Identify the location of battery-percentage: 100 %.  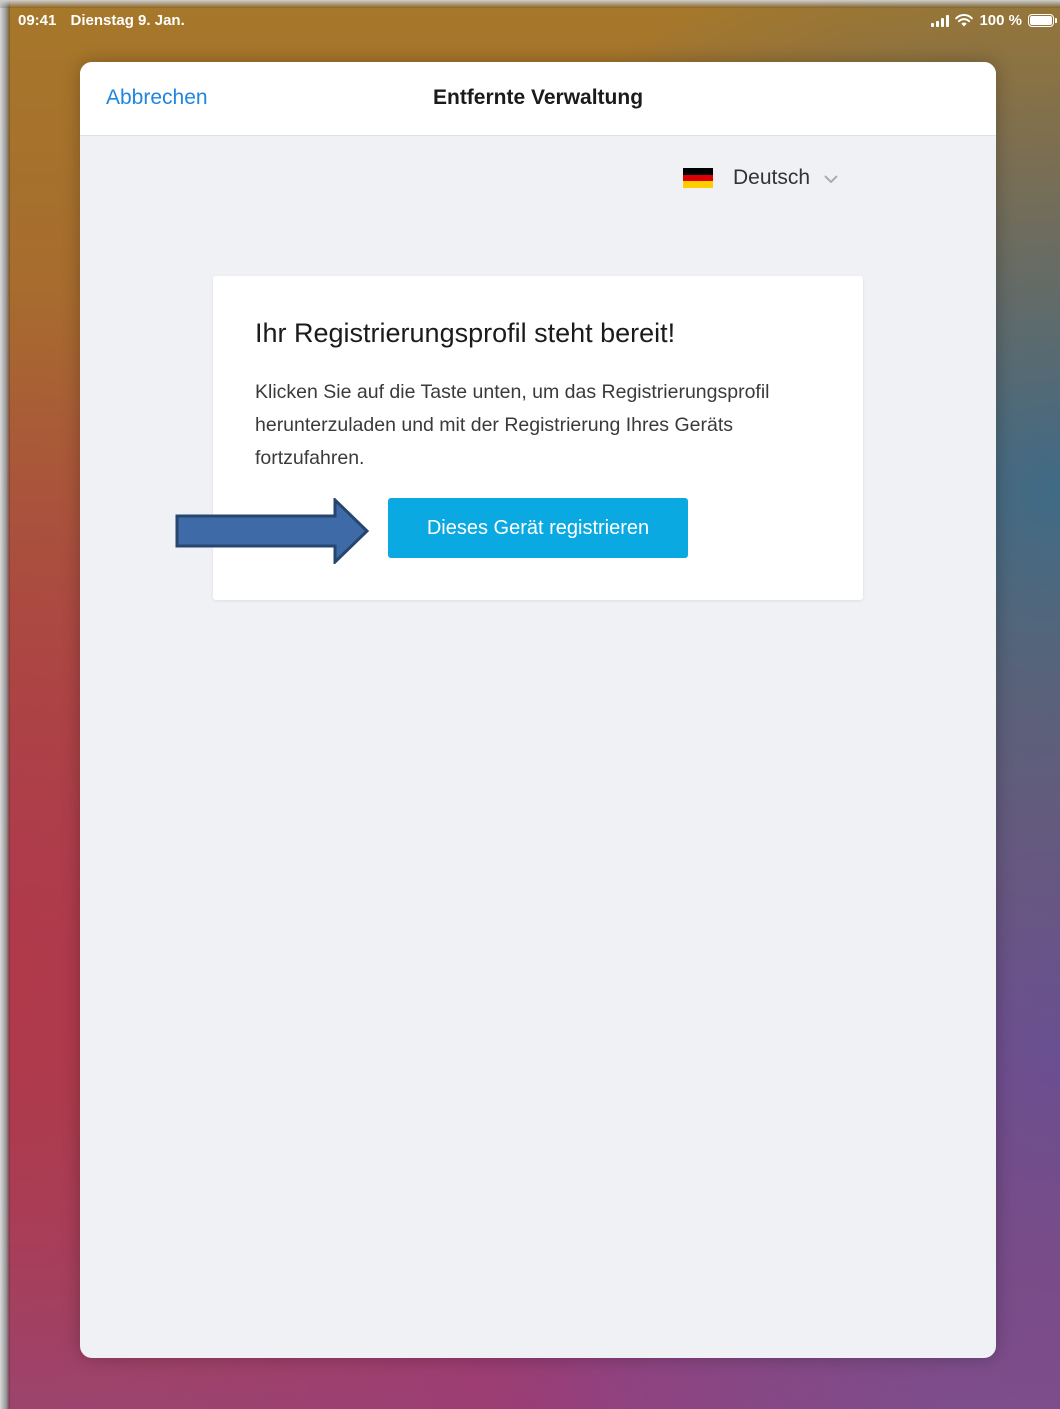
(1000, 20).